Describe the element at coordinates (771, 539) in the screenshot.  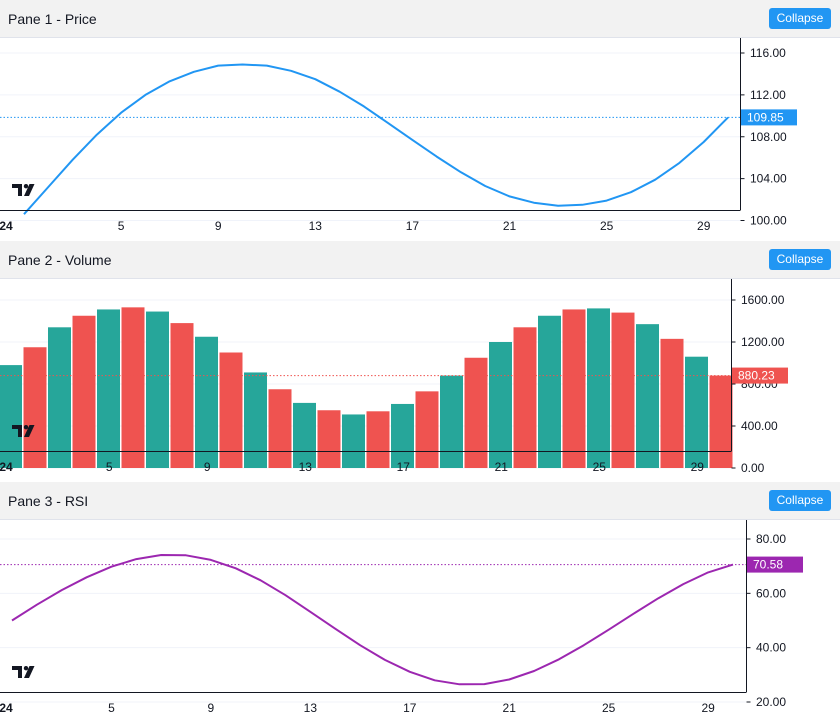
I see `y-tick-label: 80.00` at that location.